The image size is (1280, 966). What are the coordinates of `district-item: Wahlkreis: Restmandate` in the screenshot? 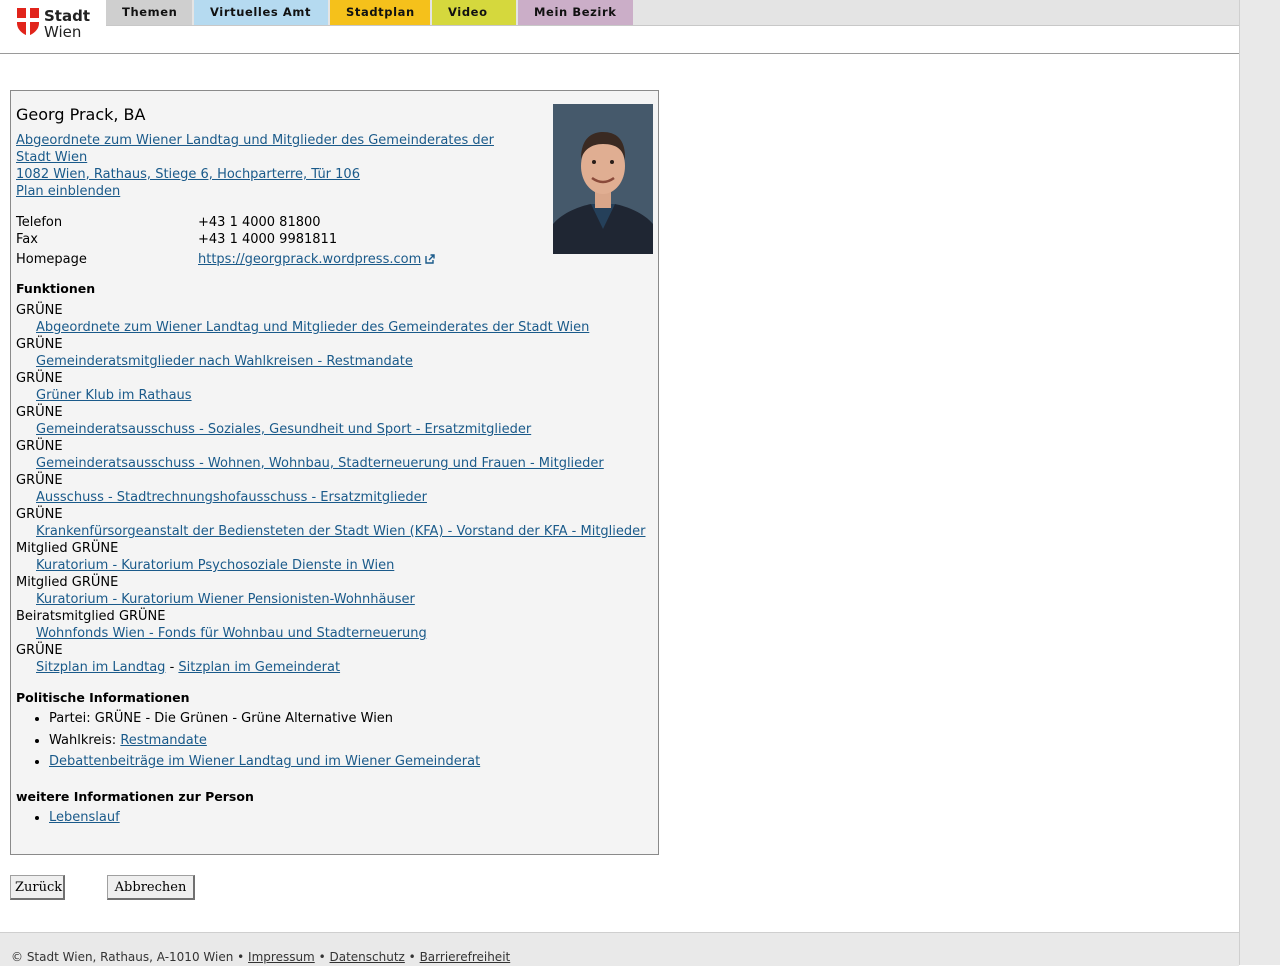 It's located at (264, 741).